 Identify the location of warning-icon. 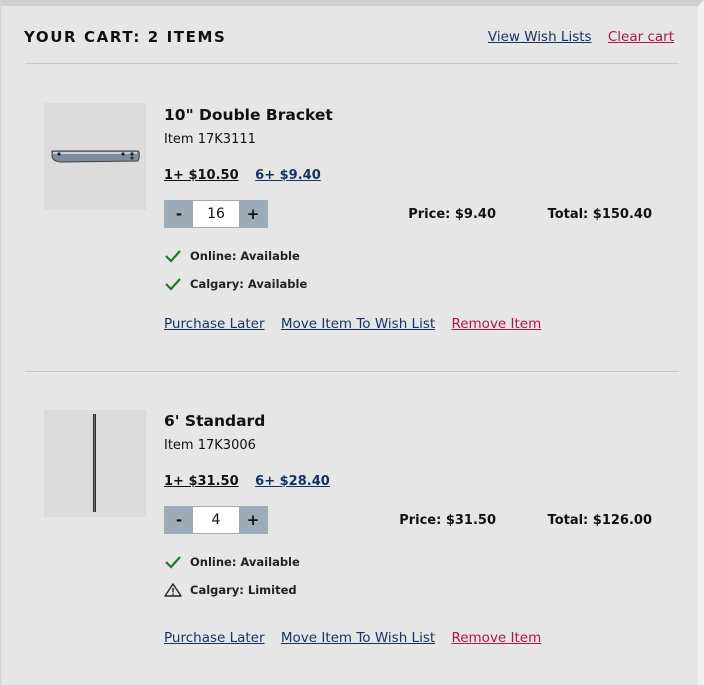
(173, 590).